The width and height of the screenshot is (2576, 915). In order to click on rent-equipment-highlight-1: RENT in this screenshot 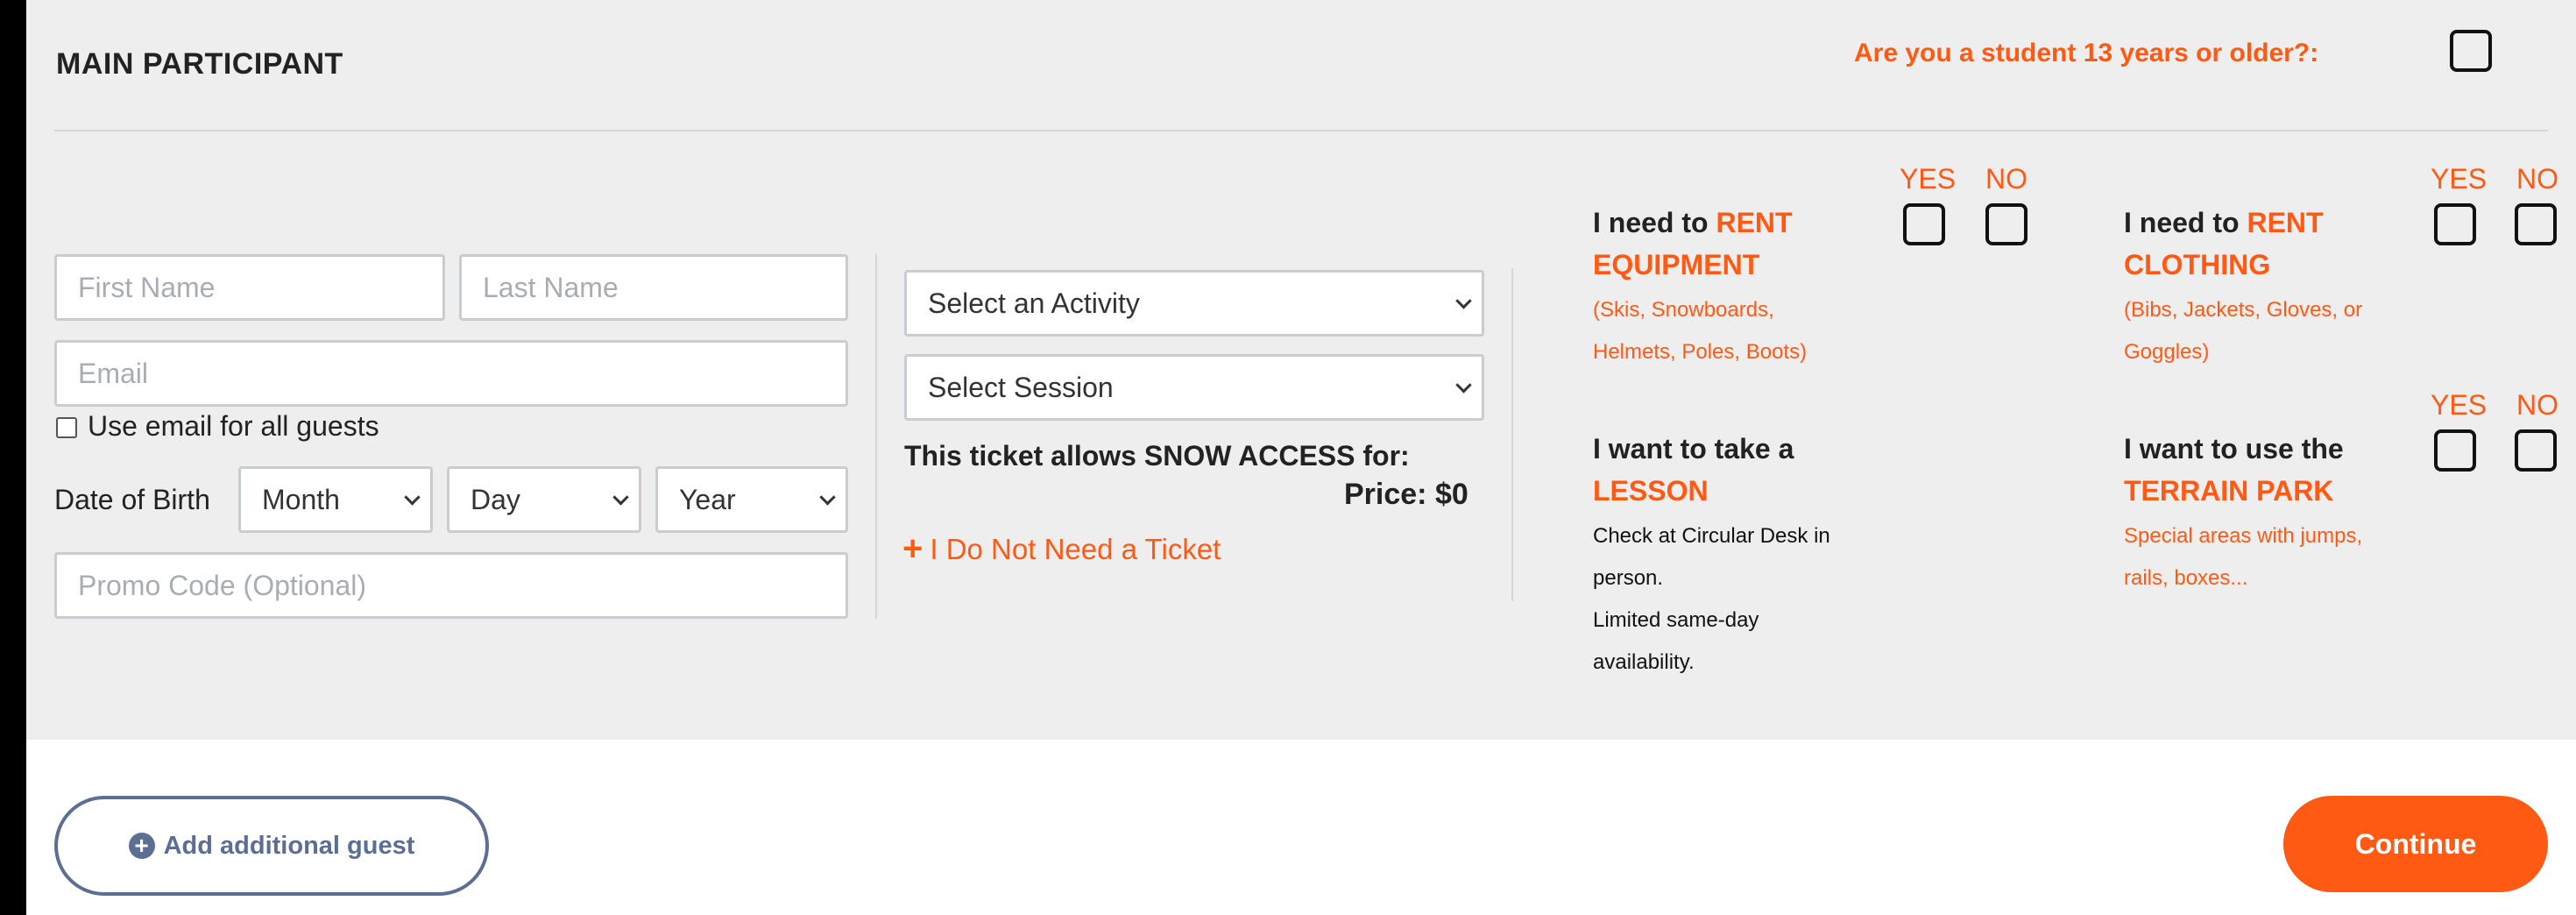, I will do `click(1754, 222)`.